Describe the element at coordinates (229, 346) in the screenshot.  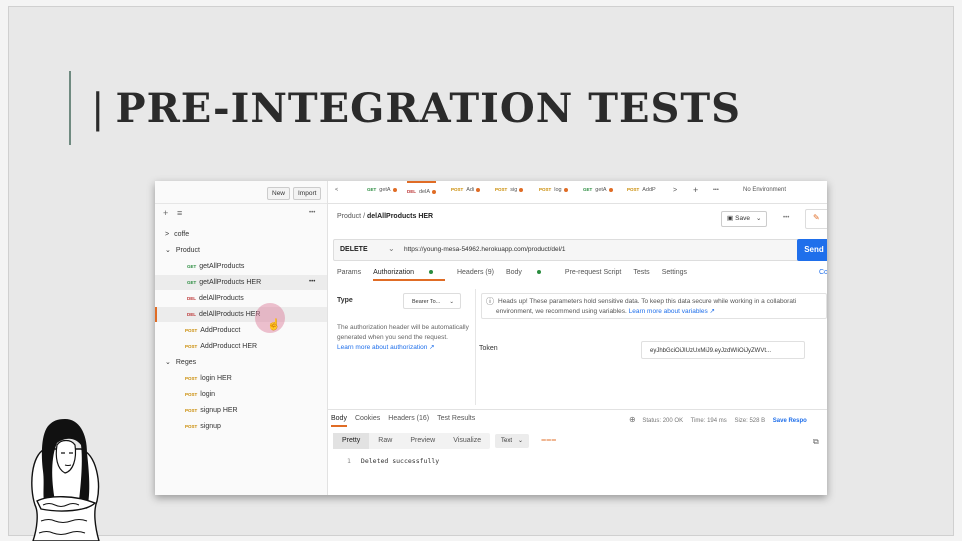
I see `request-label: AddProducct HER` at that location.